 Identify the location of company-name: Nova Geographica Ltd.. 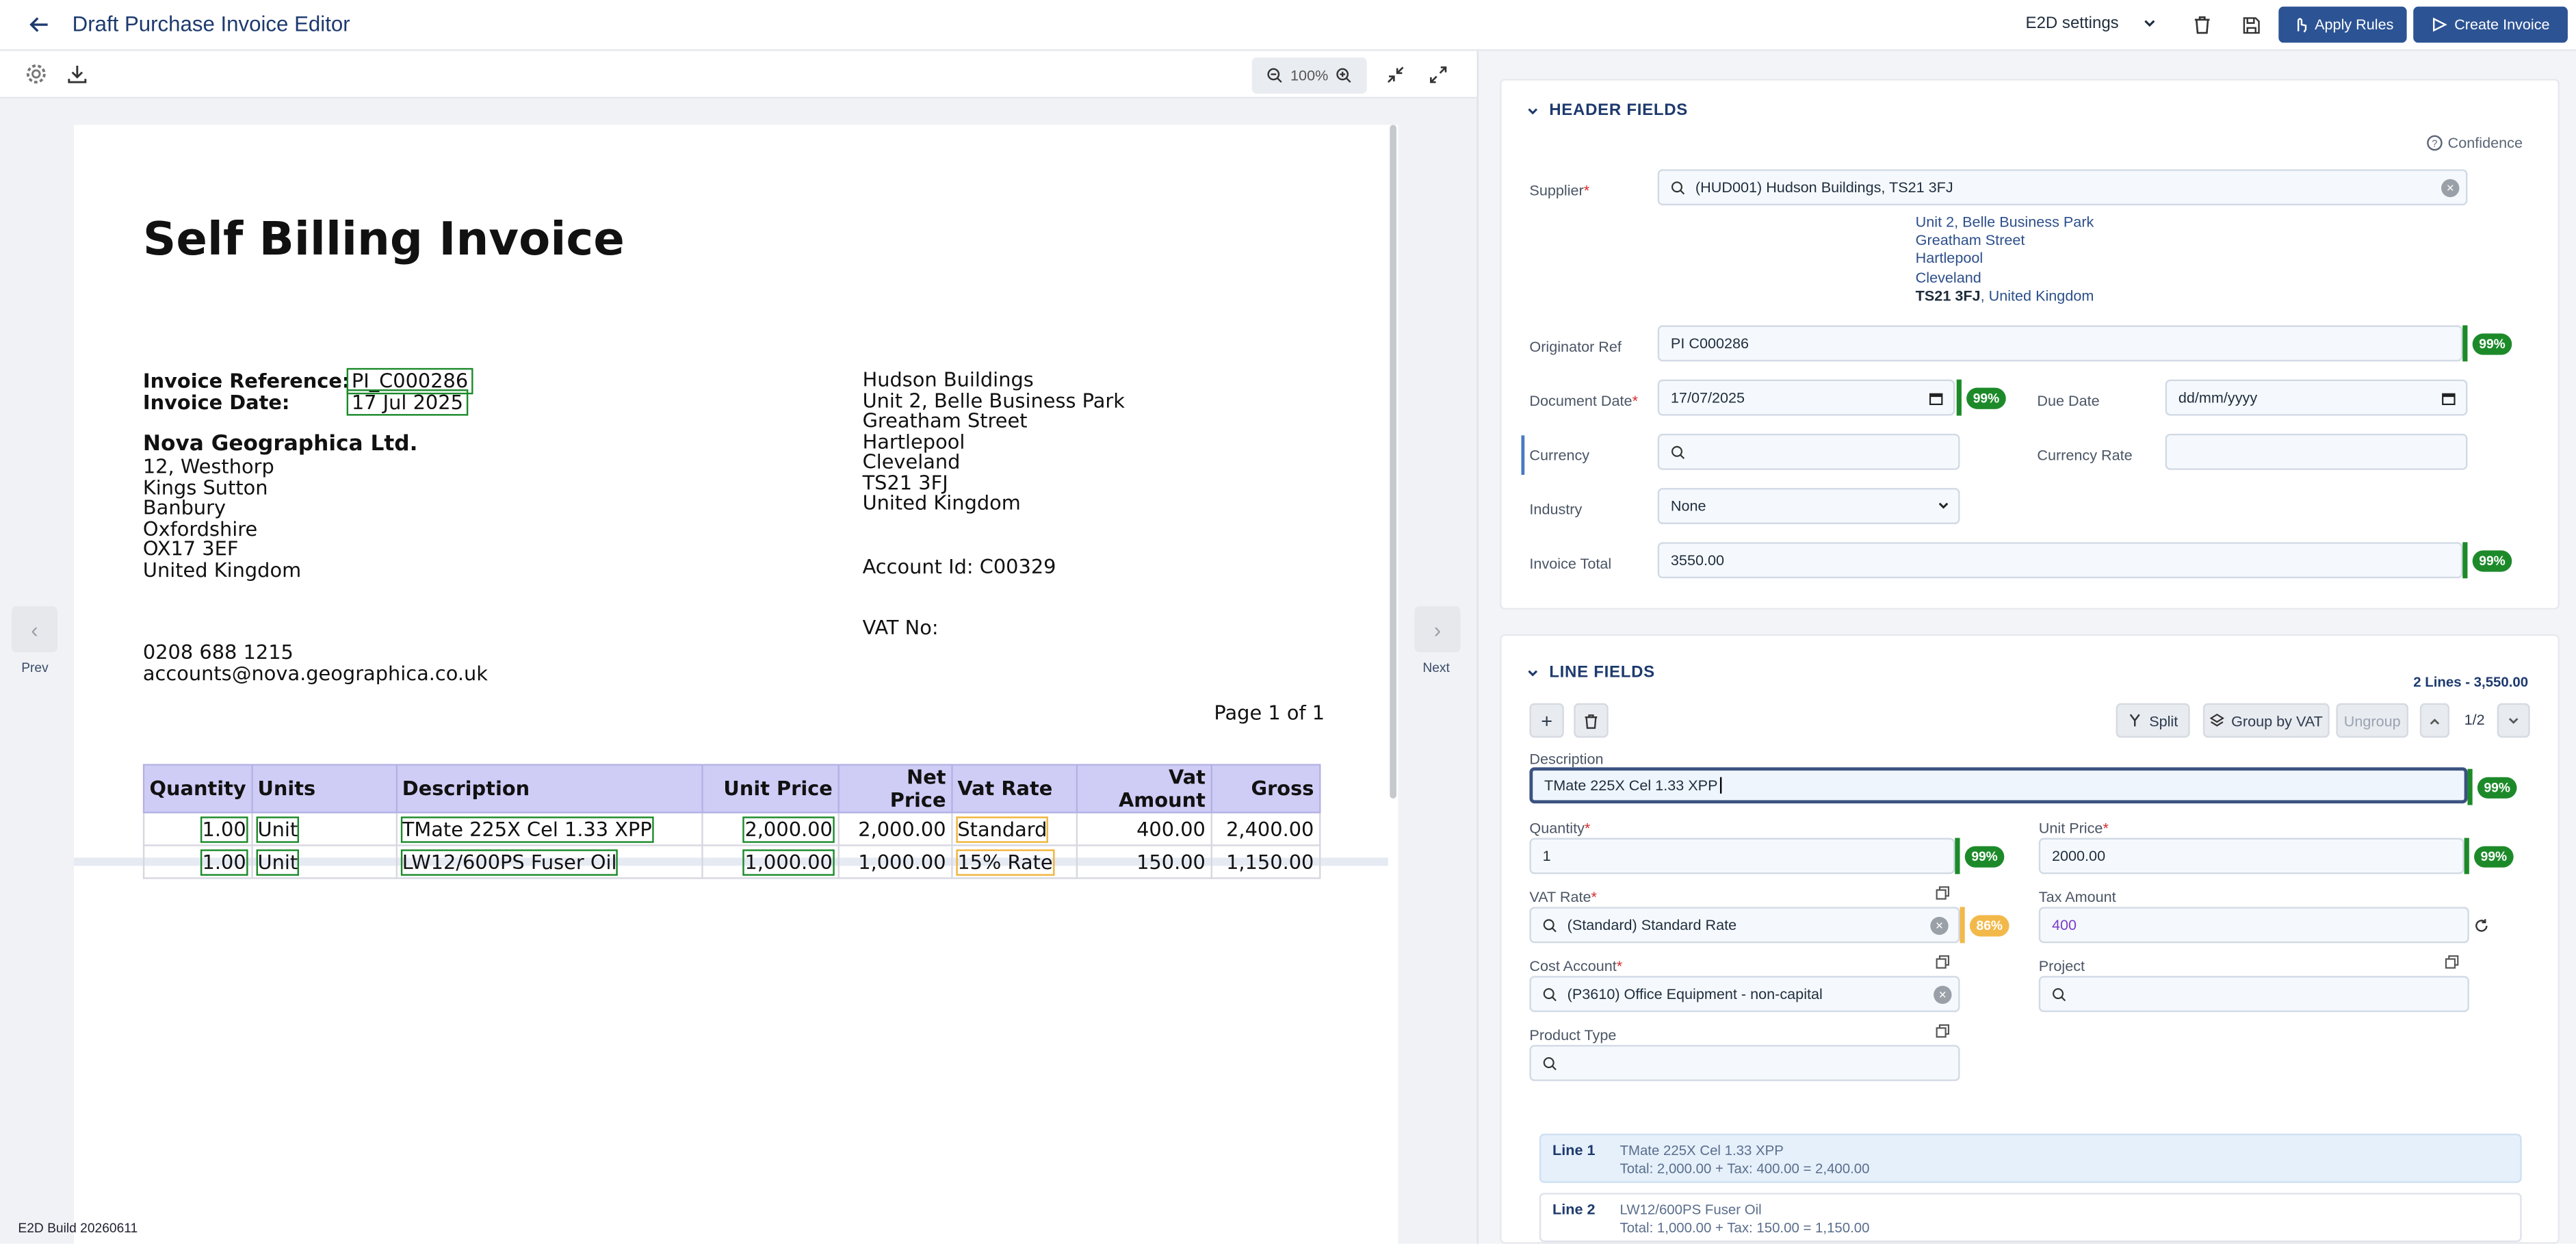
(280, 444).